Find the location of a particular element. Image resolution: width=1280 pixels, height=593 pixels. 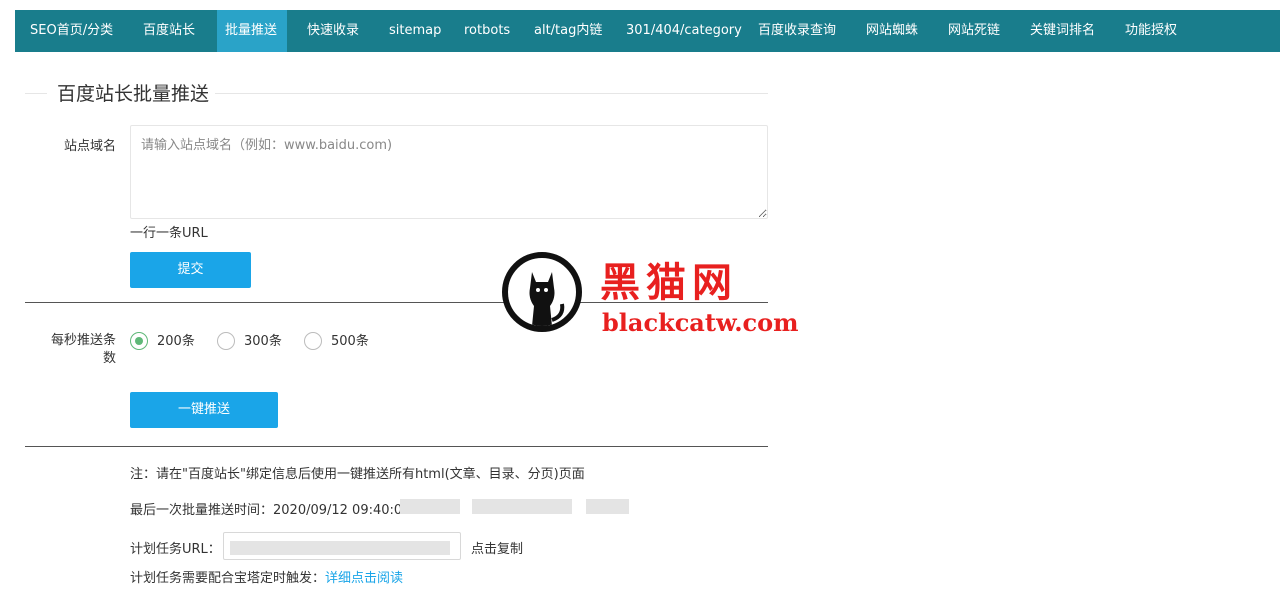

nav-item-seo-home: SEO首页/分类 is located at coordinates (71, 31).